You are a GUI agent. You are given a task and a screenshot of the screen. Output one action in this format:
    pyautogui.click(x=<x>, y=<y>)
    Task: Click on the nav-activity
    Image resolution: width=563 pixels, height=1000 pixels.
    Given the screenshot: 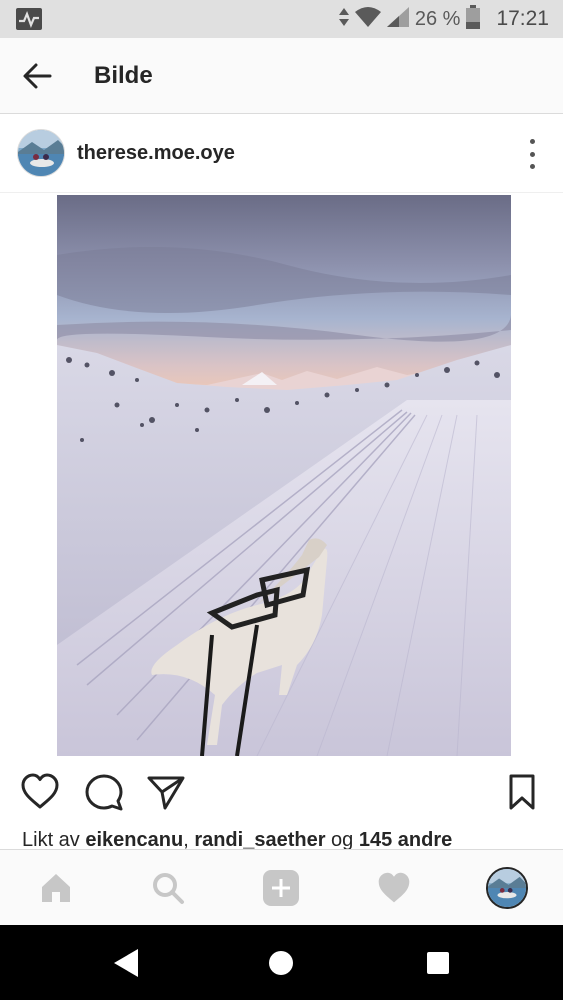 What is the action you would take?
    pyautogui.click(x=394, y=888)
    